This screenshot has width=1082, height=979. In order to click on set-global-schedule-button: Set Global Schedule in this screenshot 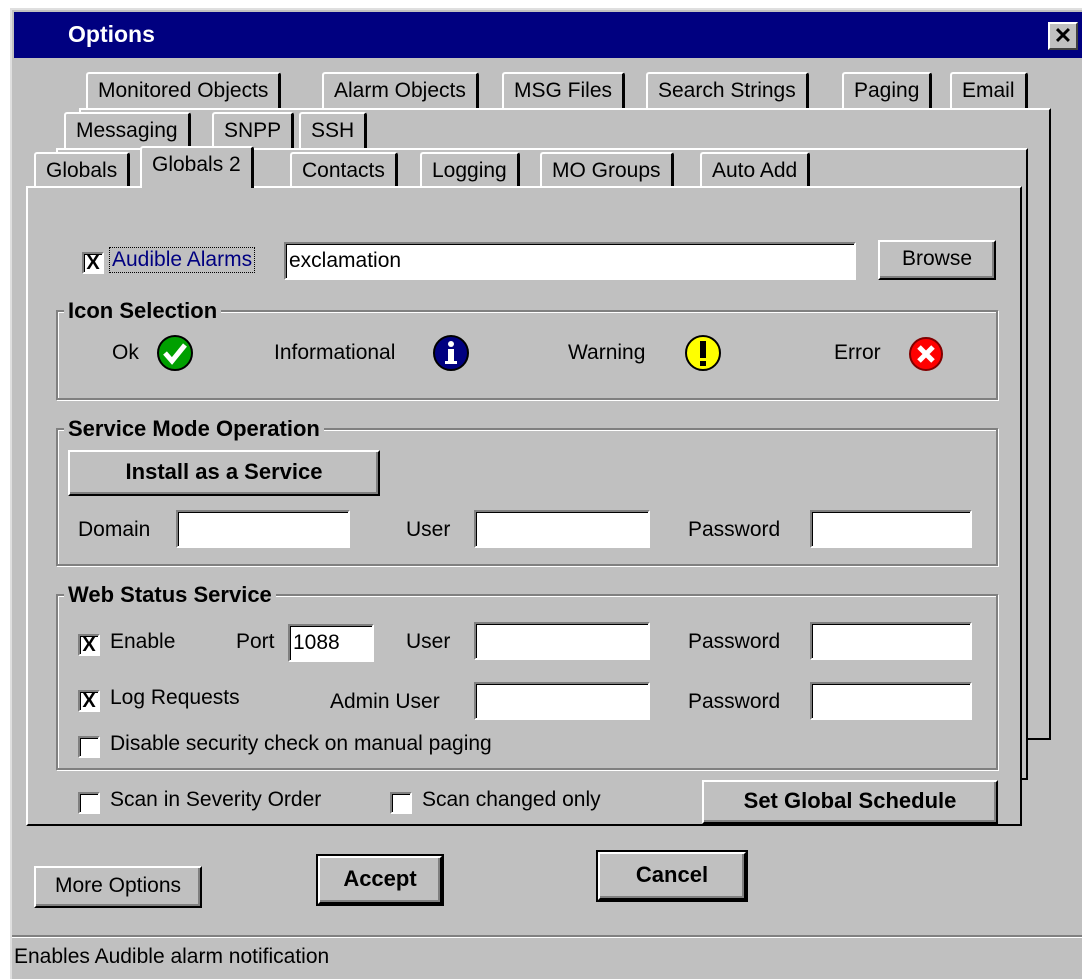, I will do `click(850, 802)`.